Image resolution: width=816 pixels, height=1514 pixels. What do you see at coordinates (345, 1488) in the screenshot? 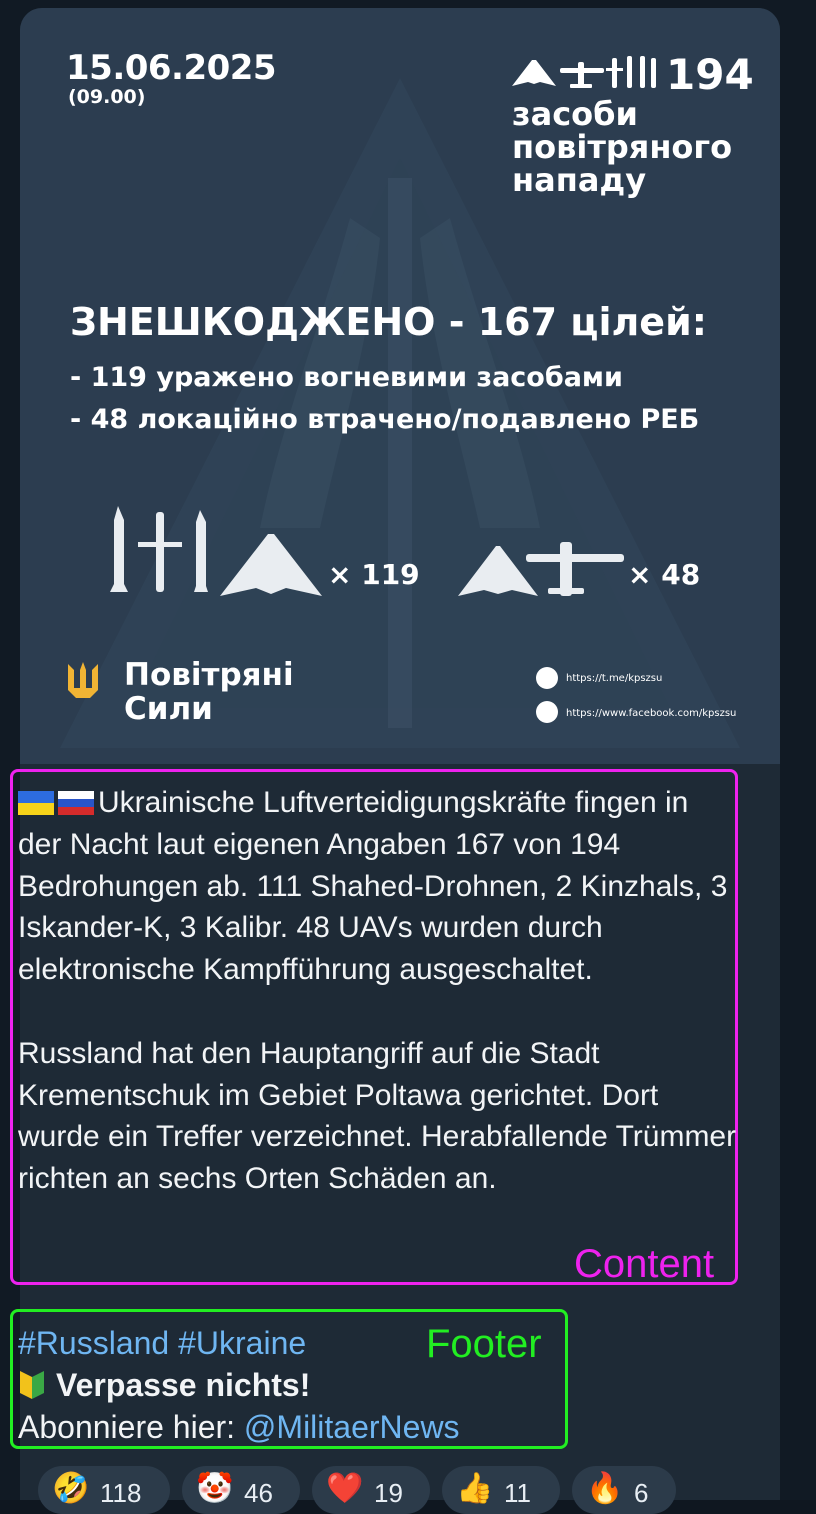
I see `heart-icon: ❤️` at bounding box center [345, 1488].